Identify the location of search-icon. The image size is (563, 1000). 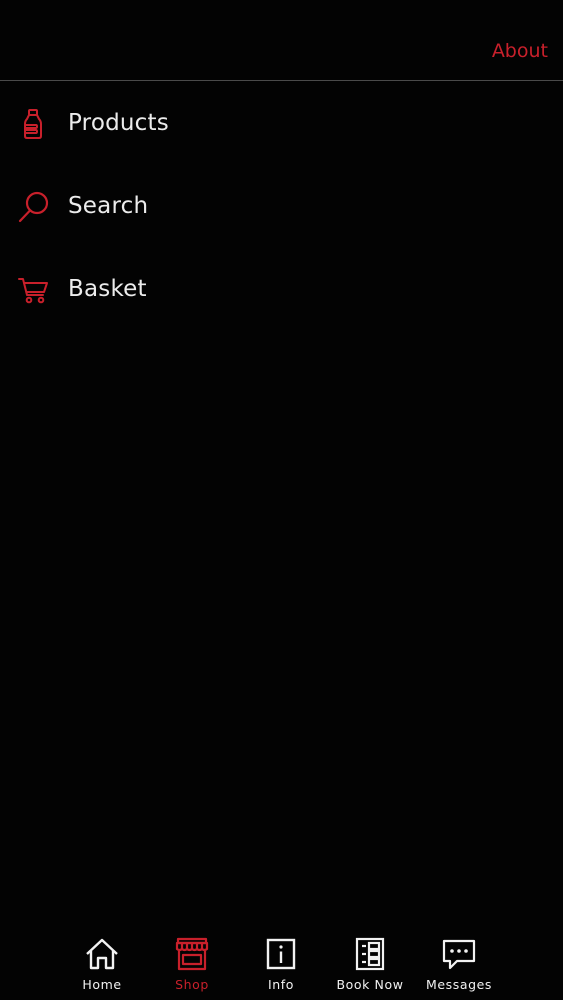
(33, 207).